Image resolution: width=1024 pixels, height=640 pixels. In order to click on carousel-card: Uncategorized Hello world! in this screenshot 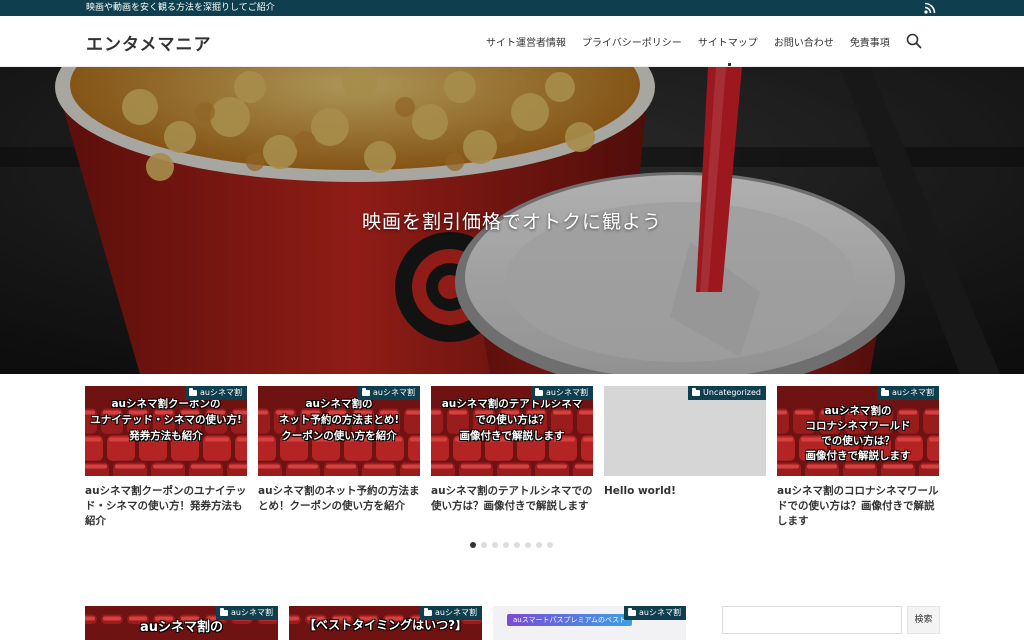, I will do `click(685, 461)`.